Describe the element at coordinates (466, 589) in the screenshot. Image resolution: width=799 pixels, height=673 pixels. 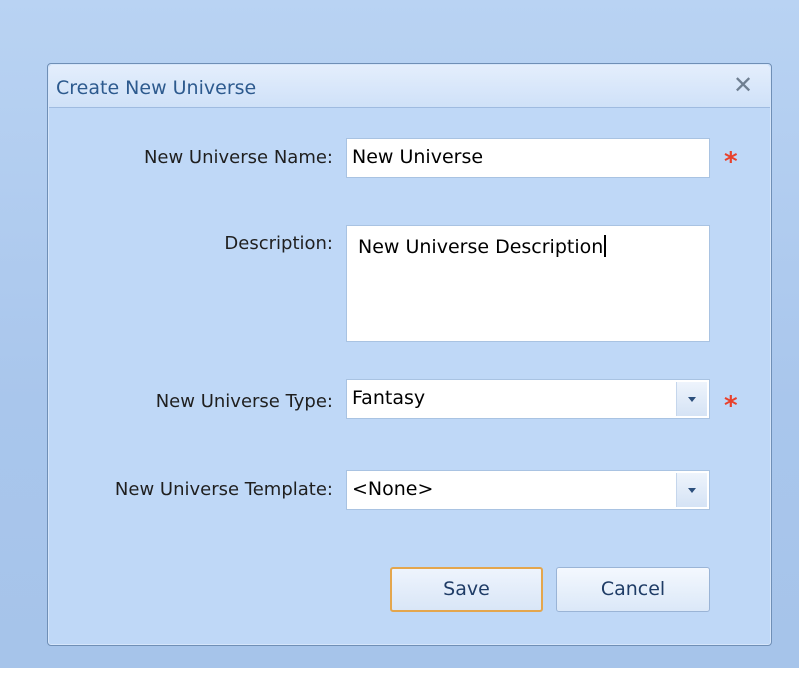
I see `save-button: Save` at that location.